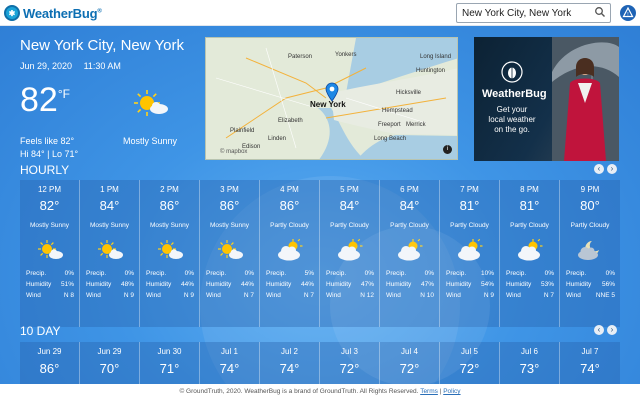 The image size is (640, 400). What do you see at coordinates (600, 12) in the screenshot?
I see `search-icon` at bounding box center [600, 12].